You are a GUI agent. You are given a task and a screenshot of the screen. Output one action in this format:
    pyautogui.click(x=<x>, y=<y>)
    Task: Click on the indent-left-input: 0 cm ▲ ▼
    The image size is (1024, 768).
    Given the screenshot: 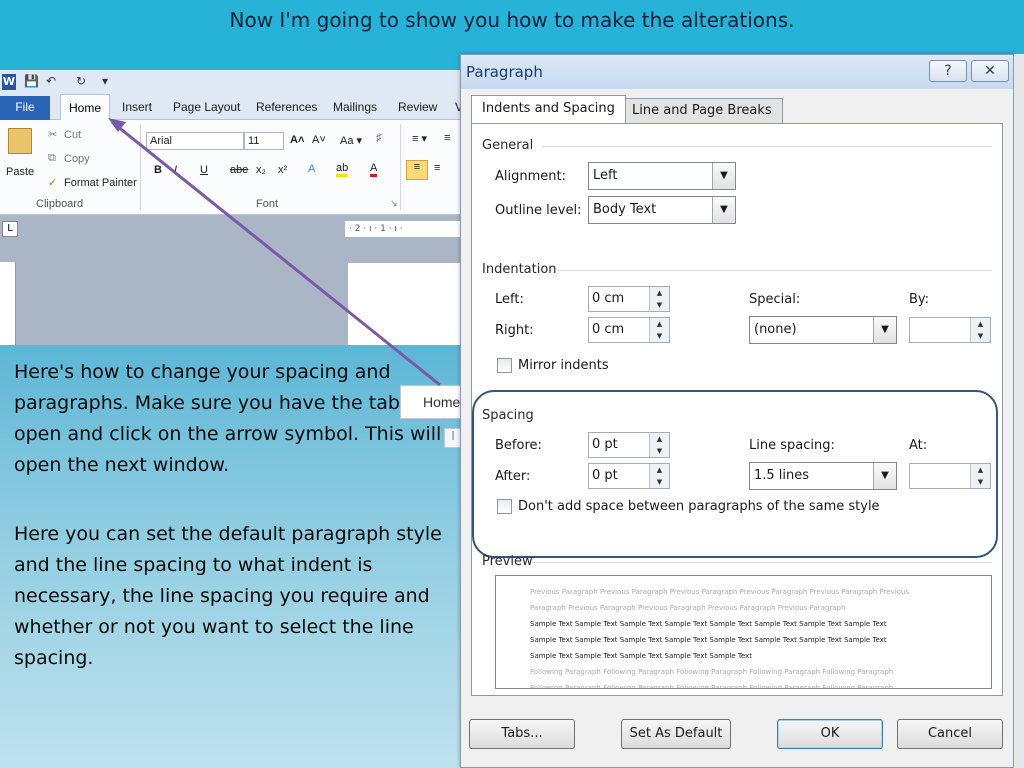 What is the action you would take?
    pyautogui.click(x=629, y=299)
    